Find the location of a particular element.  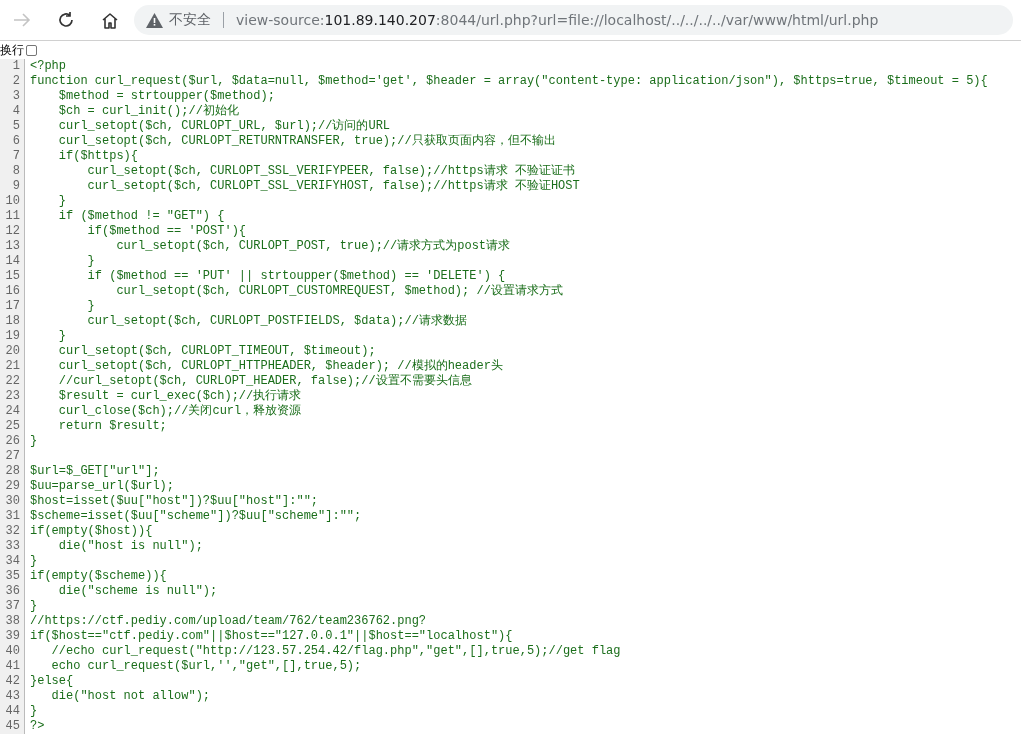

code-line: echo curl_request($url,'',"get",[],true,5); is located at coordinates (206, 666).